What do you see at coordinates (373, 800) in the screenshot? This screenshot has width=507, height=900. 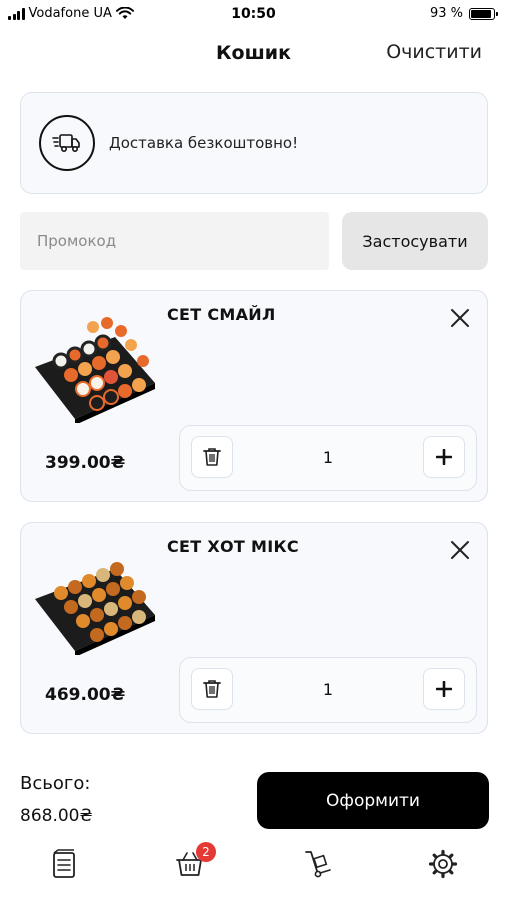 I see `checkout-button: Оформити` at bounding box center [373, 800].